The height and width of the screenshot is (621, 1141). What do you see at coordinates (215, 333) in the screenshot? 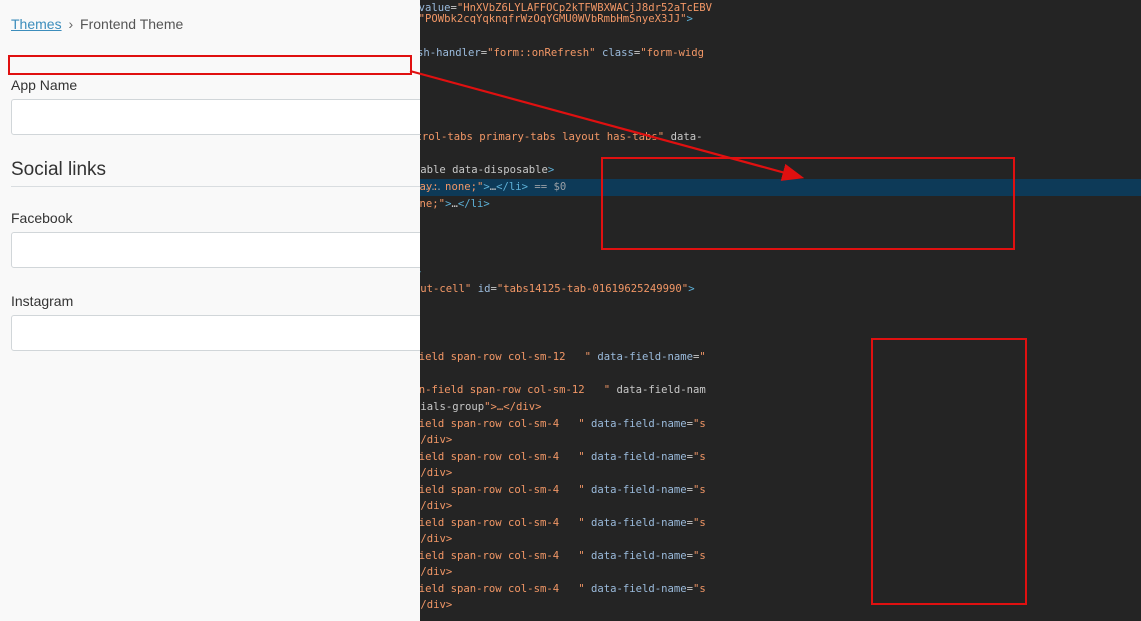
I see `instagram-input` at bounding box center [215, 333].